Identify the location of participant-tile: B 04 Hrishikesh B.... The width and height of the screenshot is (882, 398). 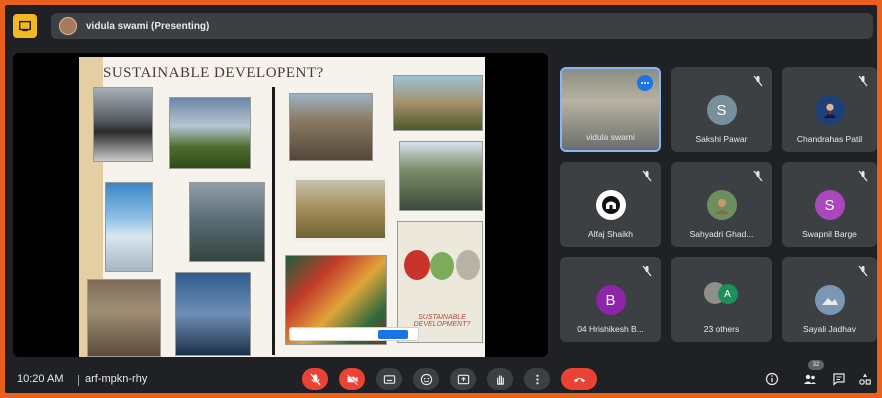
(610, 299).